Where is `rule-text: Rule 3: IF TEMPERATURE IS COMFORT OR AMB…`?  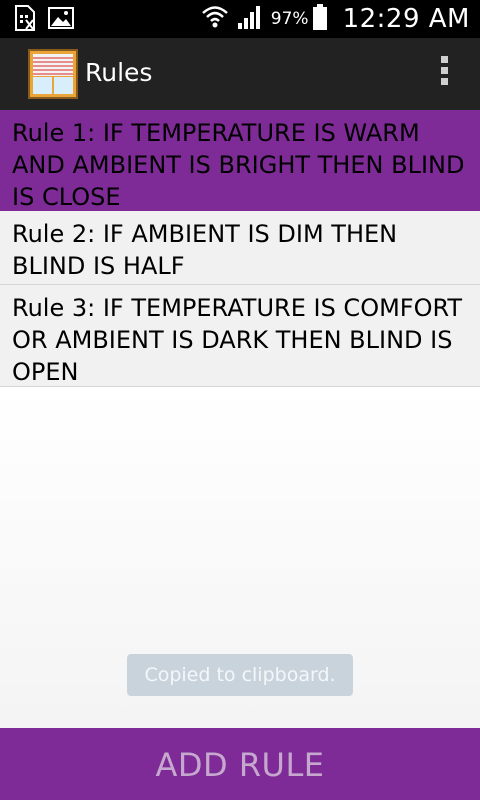 rule-text: Rule 3: IF TEMPERATURE IS COMFORT OR AMB… is located at coordinates (237, 340).